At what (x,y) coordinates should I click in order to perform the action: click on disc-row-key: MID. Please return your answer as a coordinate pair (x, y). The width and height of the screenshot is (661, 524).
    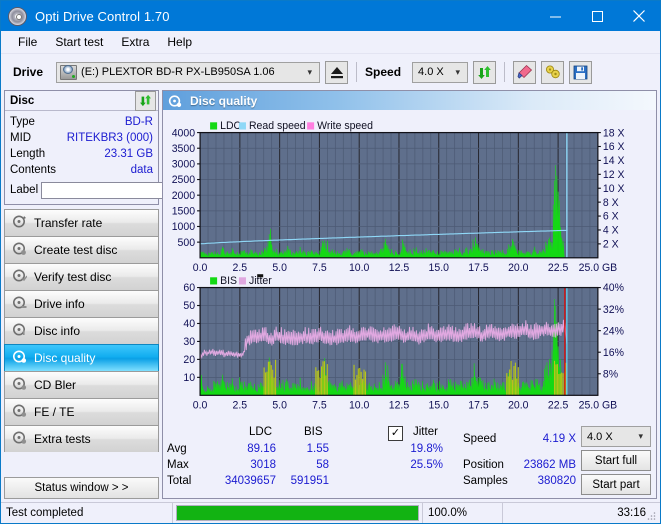
    Looking at the image, I should click on (21, 138).